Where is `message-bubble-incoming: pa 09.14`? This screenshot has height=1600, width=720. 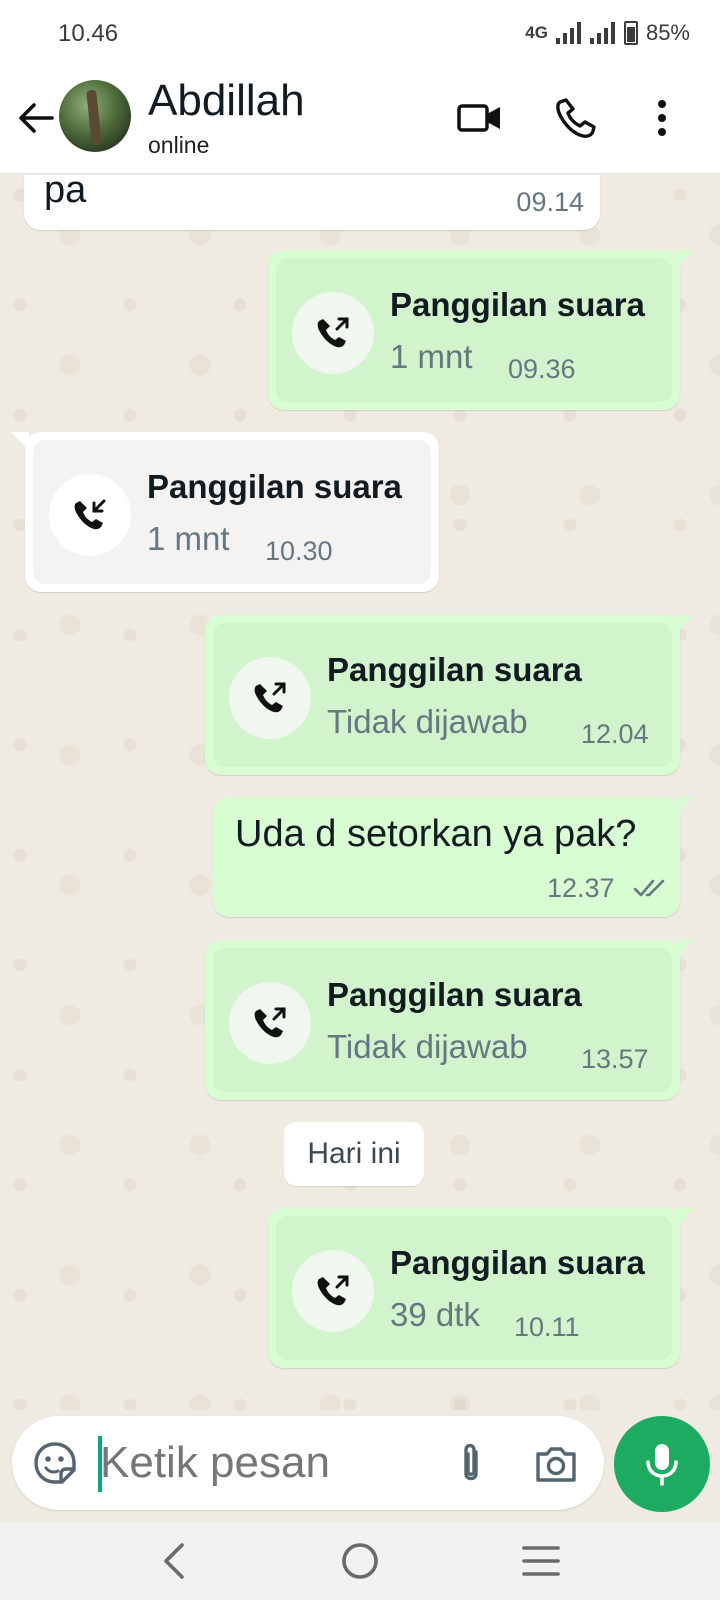 message-bubble-incoming: pa 09.14 is located at coordinates (312, 202).